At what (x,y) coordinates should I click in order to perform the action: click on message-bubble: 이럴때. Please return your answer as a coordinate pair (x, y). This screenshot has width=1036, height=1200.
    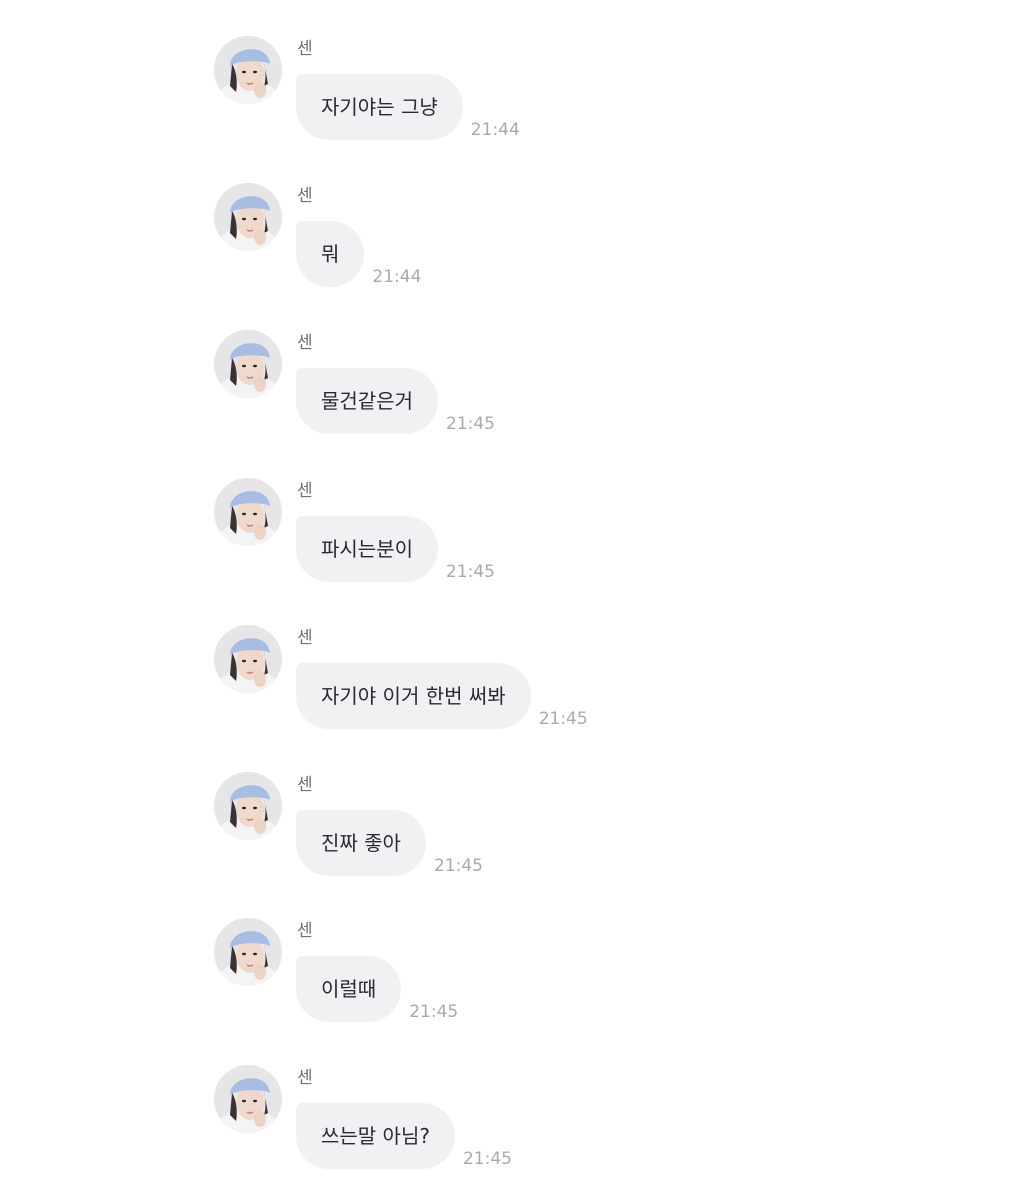
    Looking at the image, I should click on (349, 989).